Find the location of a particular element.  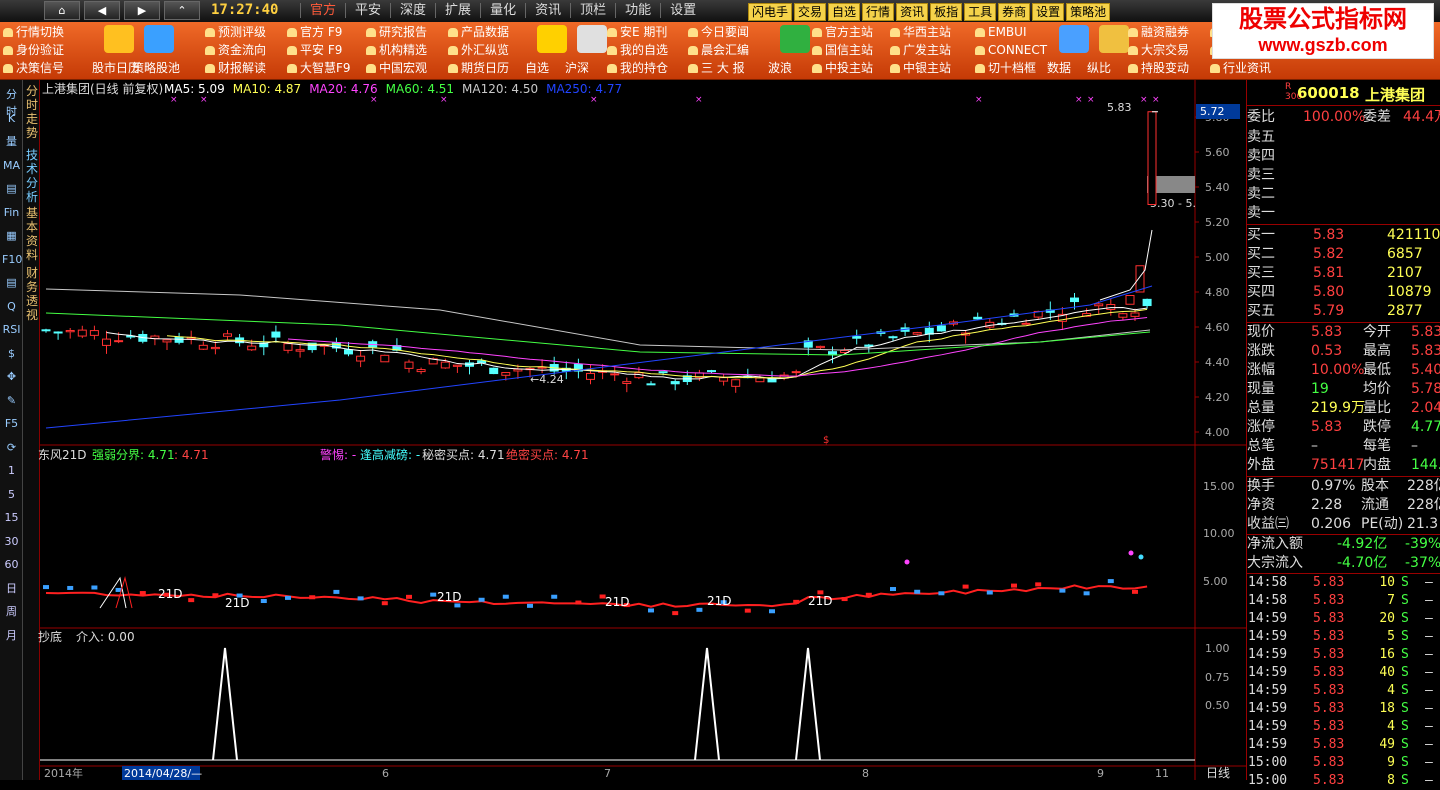

menu-item: 今日要闻 is located at coordinates (718, 32).